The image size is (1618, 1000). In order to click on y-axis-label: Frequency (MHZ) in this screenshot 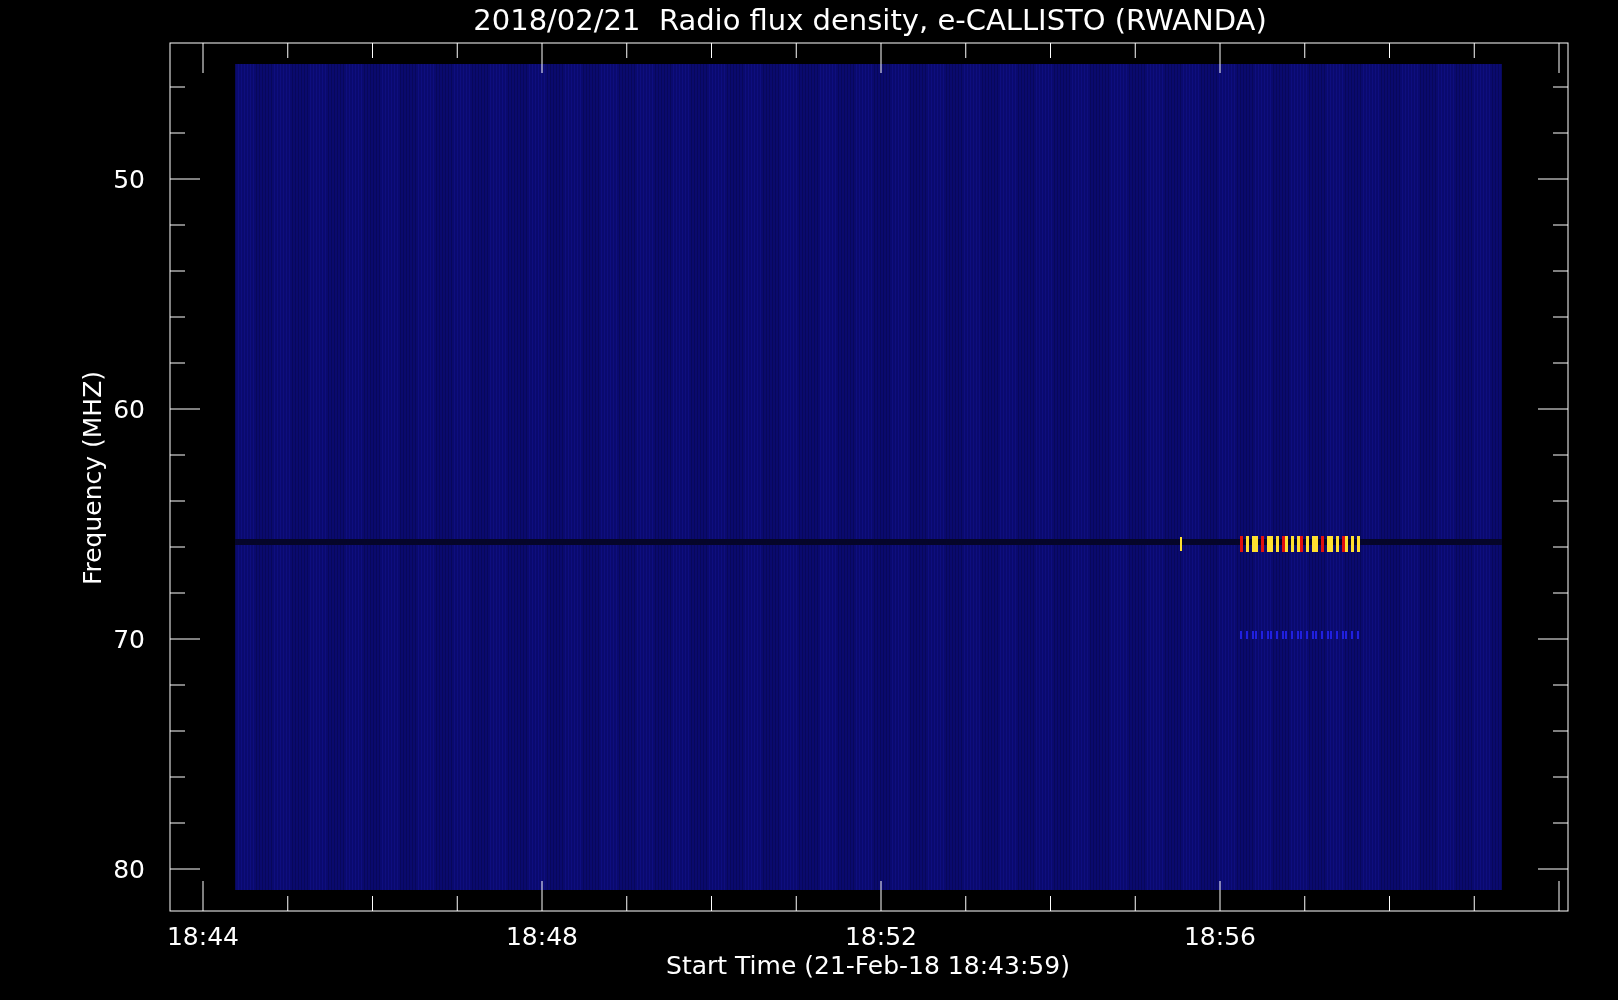, I will do `click(92, 478)`.